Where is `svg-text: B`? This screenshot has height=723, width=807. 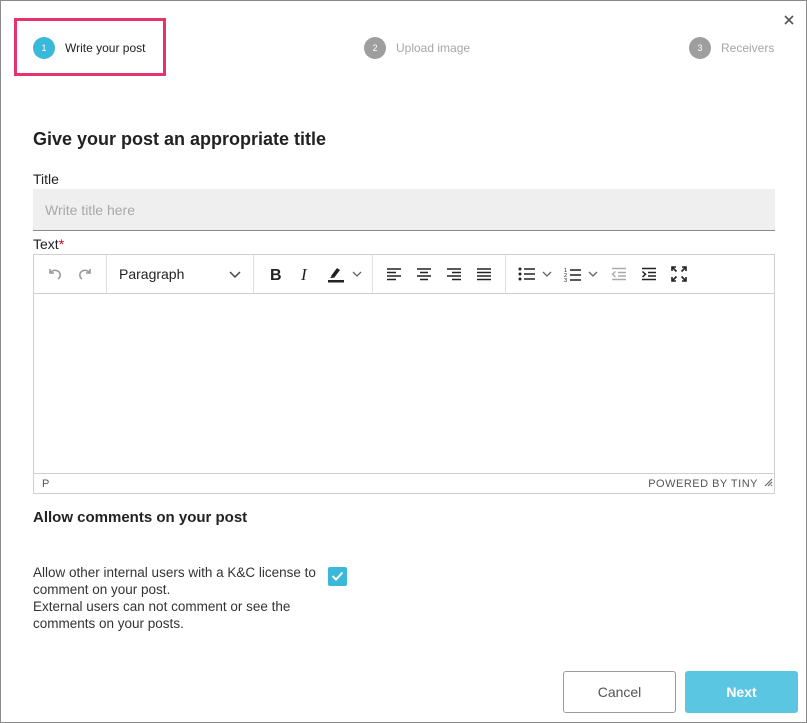 svg-text: B is located at coordinates (276, 274).